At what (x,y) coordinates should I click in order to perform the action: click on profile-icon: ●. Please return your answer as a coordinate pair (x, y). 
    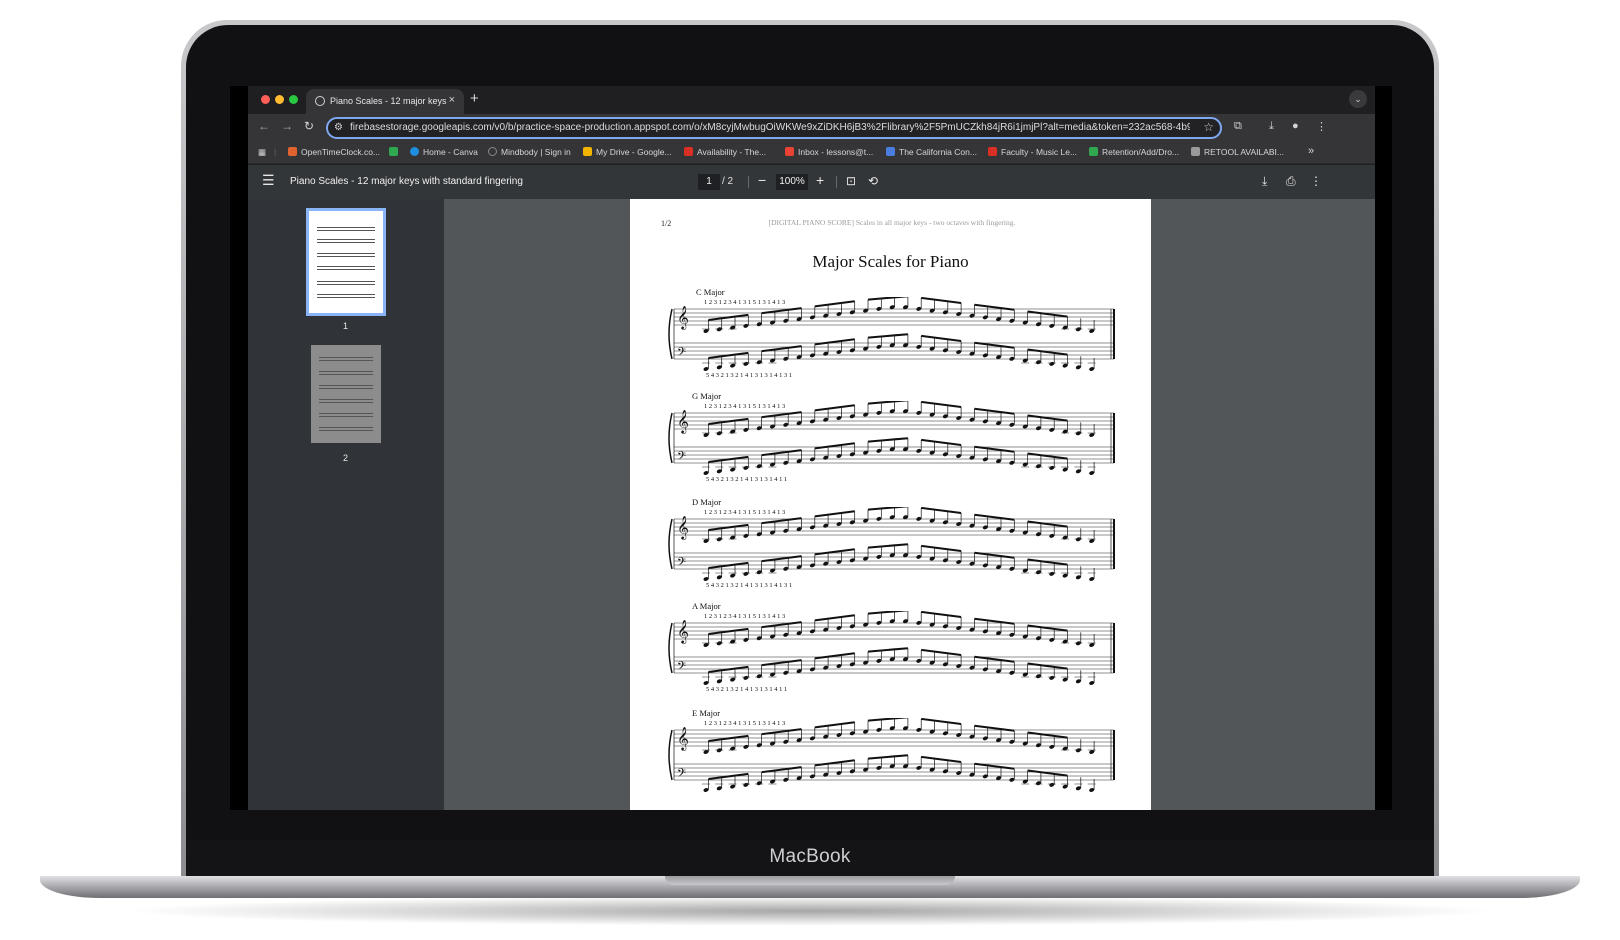
    Looking at the image, I should click on (1295, 126).